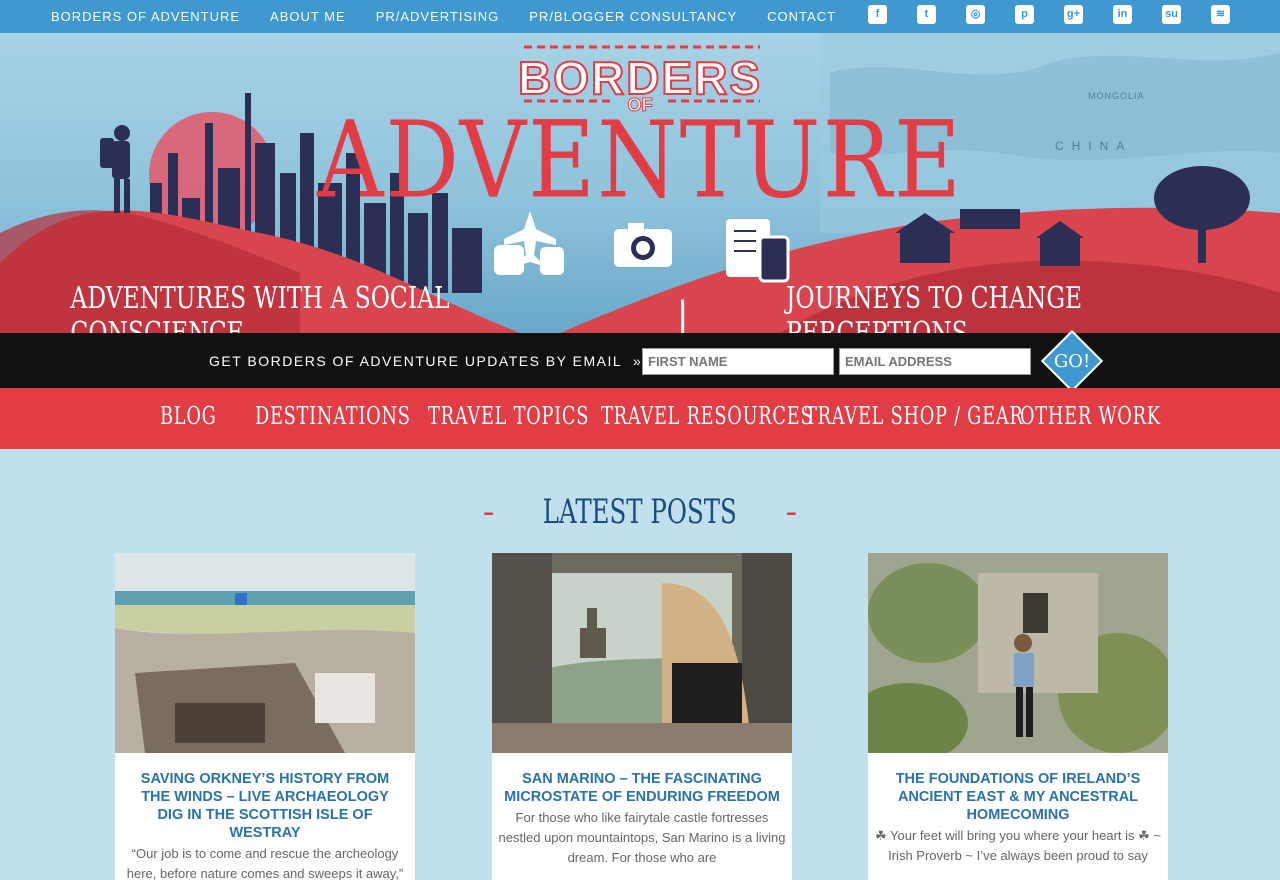 This screenshot has height=880, width=1280. Describe the element at coordinates (333, 416) in the screenshot. I see `nav-item-destinations: Destinations` at that location.